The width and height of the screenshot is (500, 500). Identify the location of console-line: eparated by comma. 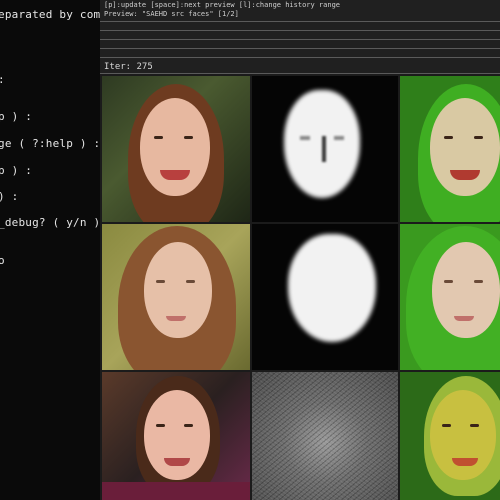
(50, 14).